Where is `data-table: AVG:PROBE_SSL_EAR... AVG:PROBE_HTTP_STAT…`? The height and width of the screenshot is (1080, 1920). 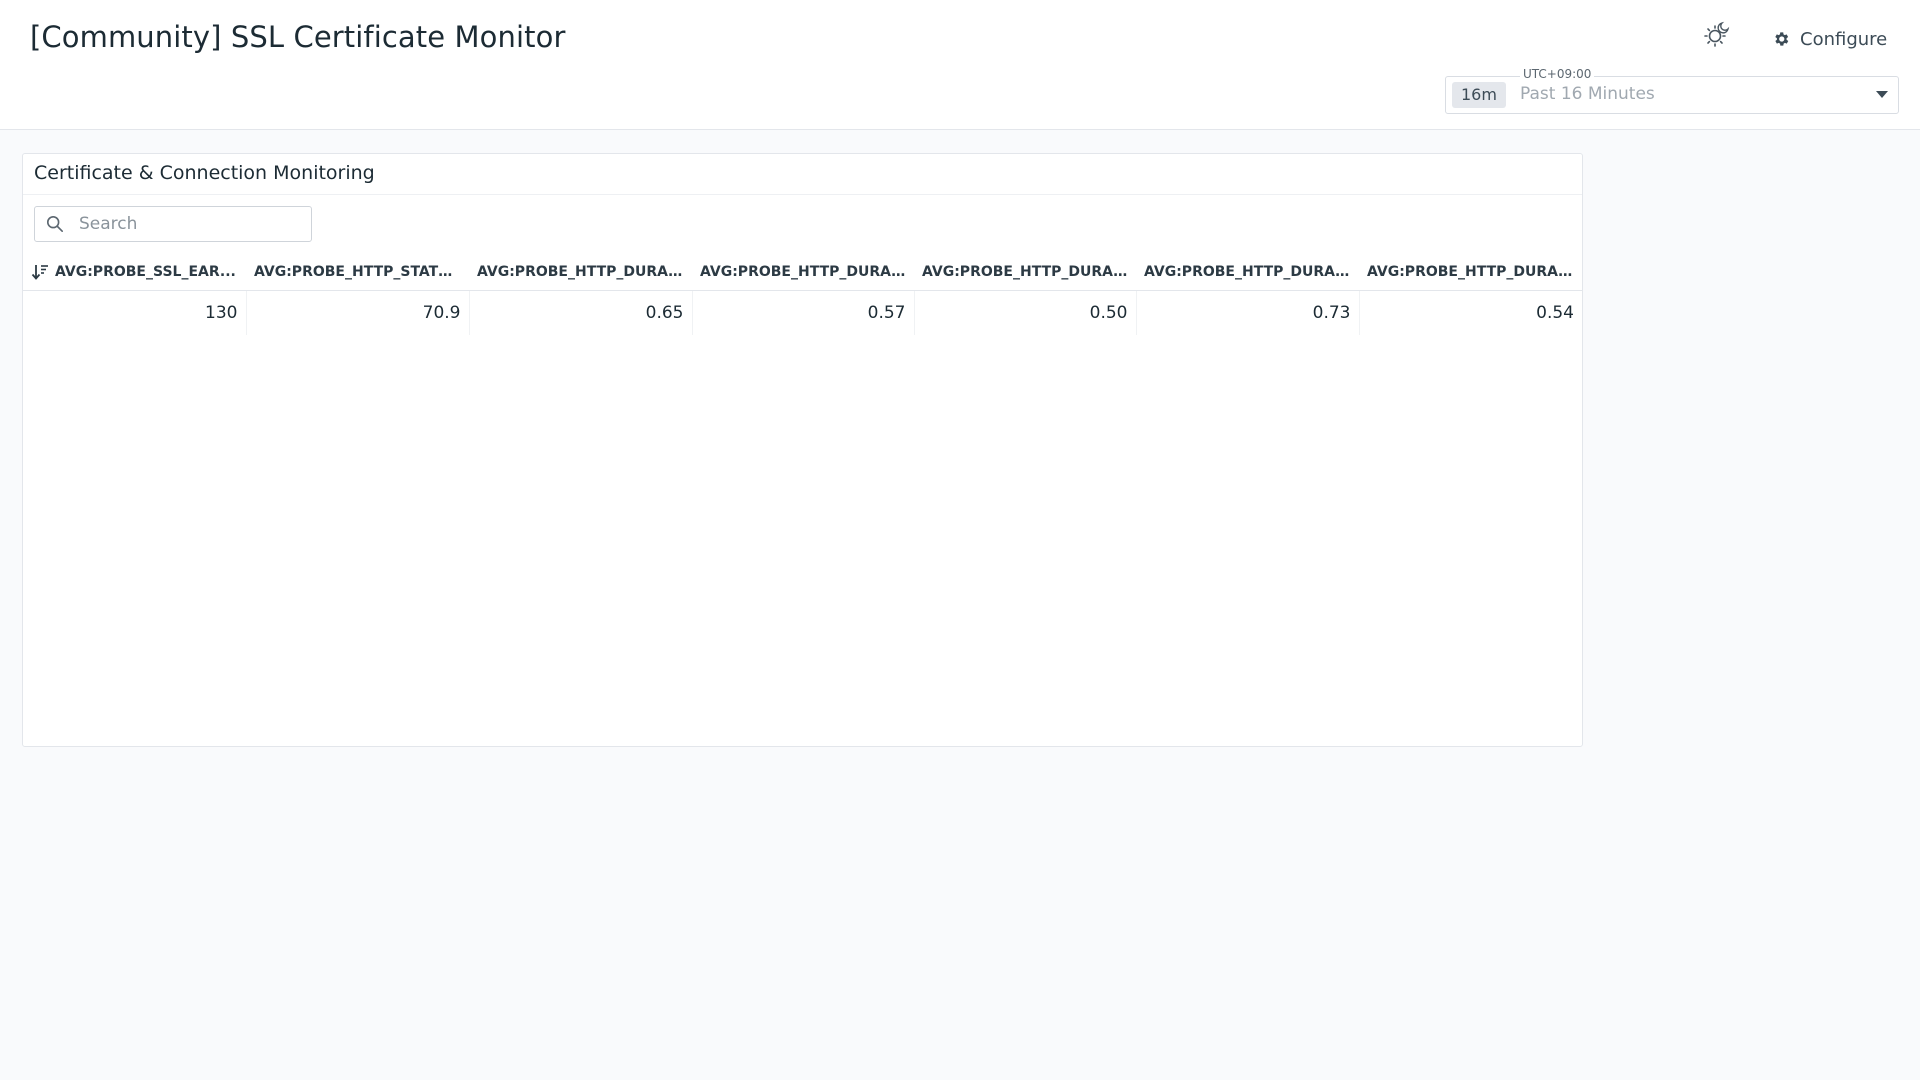
data-table: AVG:PROBE_SSL_EAR... AVG:PROBE_HTTP_STAT… is located at coordinates (802, 294).